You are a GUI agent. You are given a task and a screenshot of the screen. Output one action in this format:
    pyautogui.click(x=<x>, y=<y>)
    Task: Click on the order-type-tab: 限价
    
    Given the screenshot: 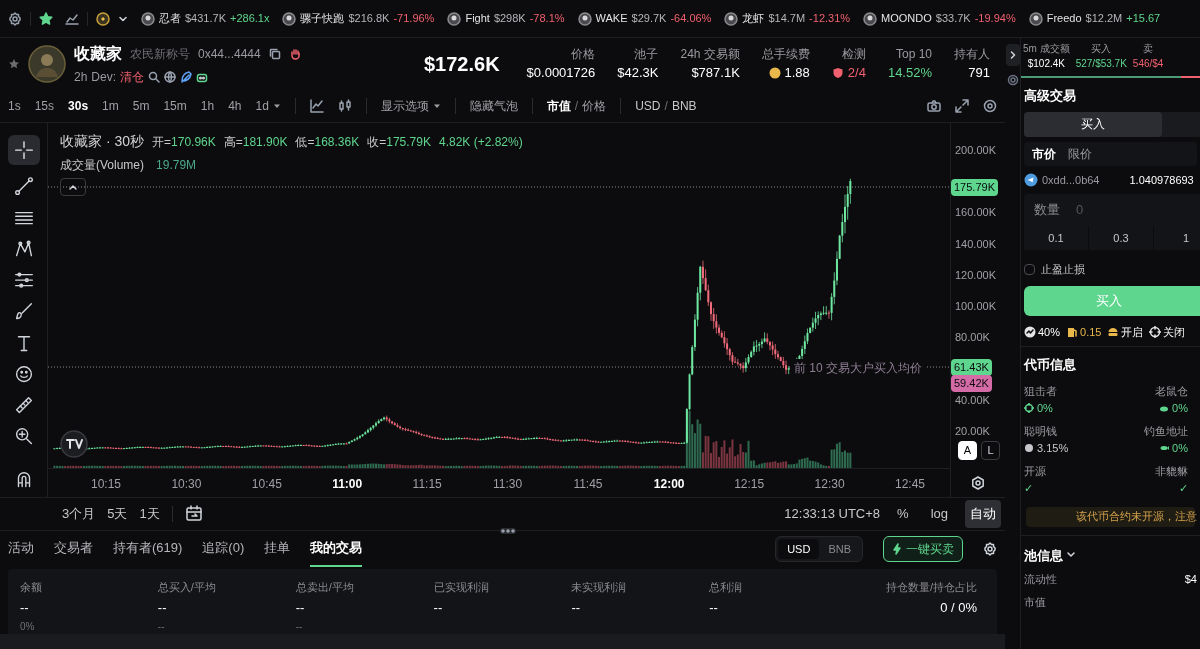 What is the action you would take?
    pyautogui.click(x=1080, y=153)
    